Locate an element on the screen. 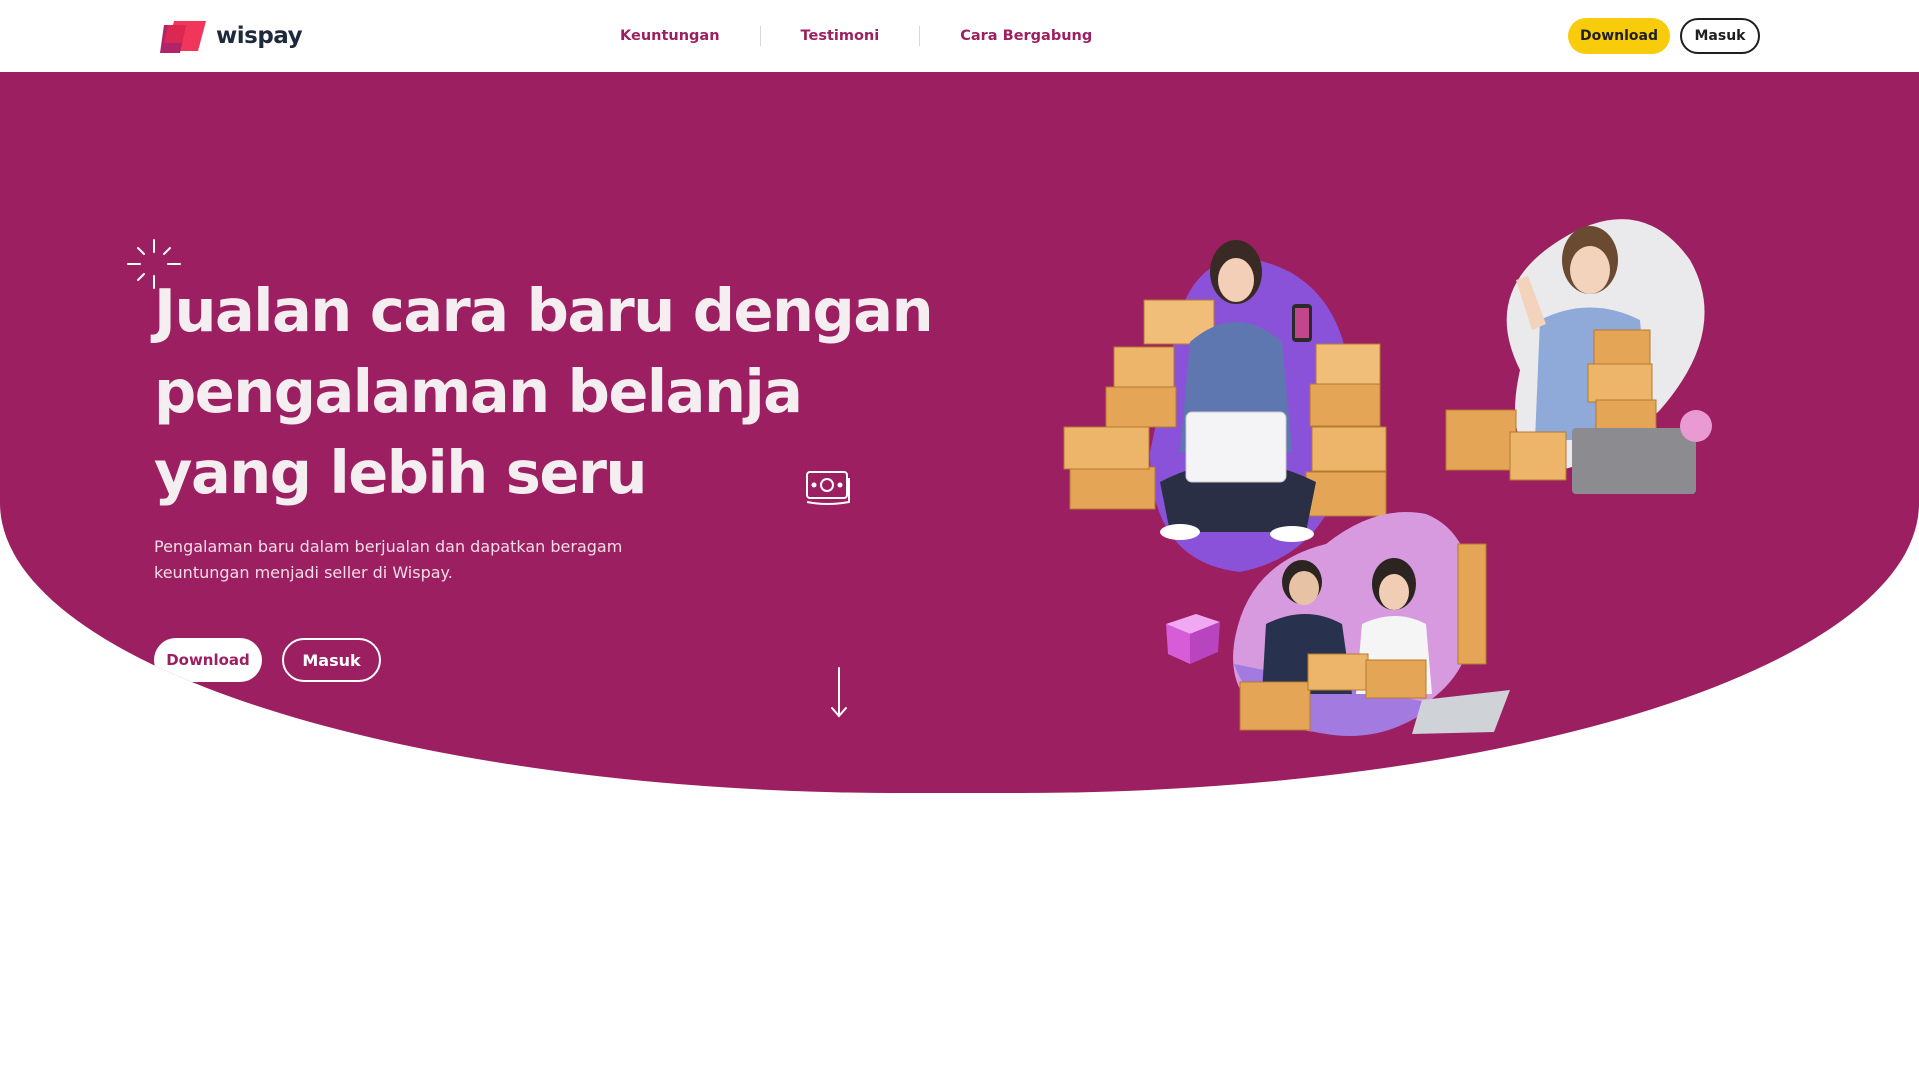  package-3d-icon is located at coordinates (1193, 639).